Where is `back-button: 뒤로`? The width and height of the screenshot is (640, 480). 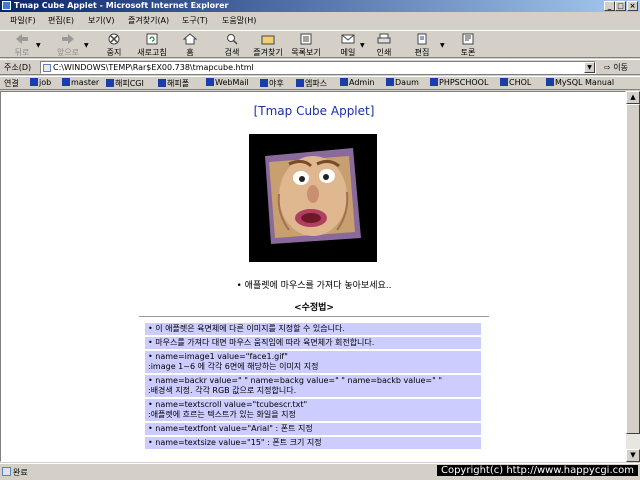
back-button: 뒤로 is located at coordinates (22, 45).